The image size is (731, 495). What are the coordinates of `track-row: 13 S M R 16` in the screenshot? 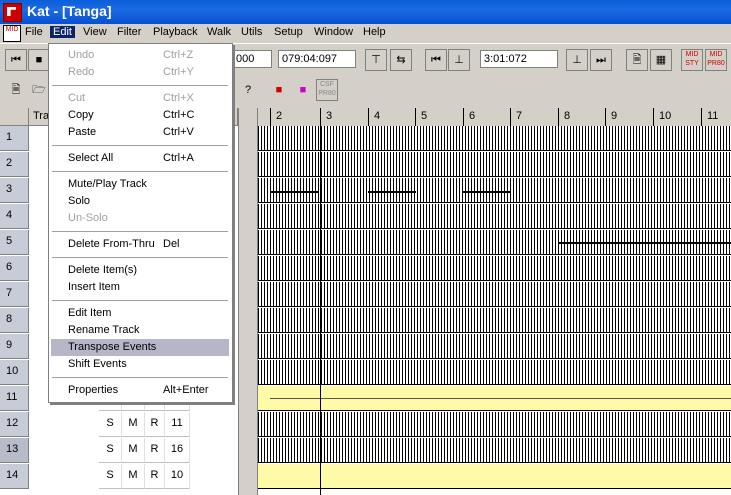 It's located at (119, 451).